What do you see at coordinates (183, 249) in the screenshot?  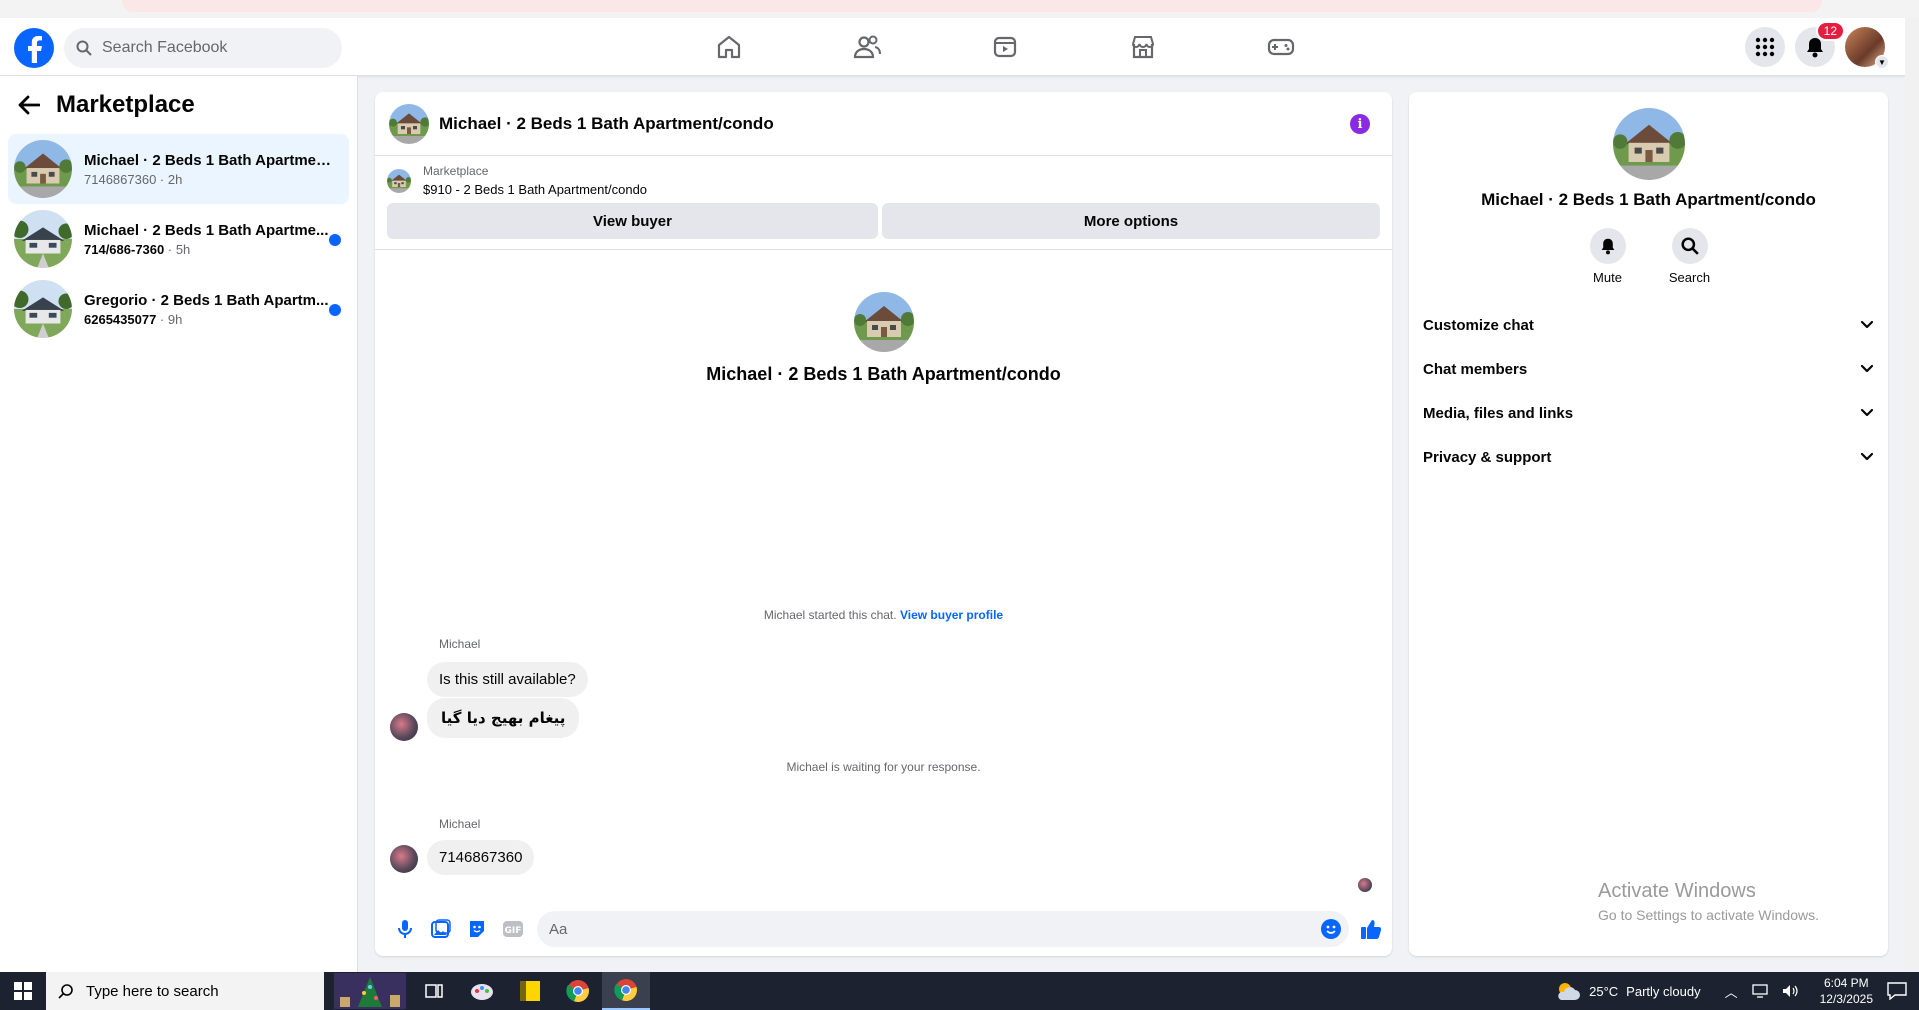 I see `chat-time: 5h` at bounding box center [183, 249].